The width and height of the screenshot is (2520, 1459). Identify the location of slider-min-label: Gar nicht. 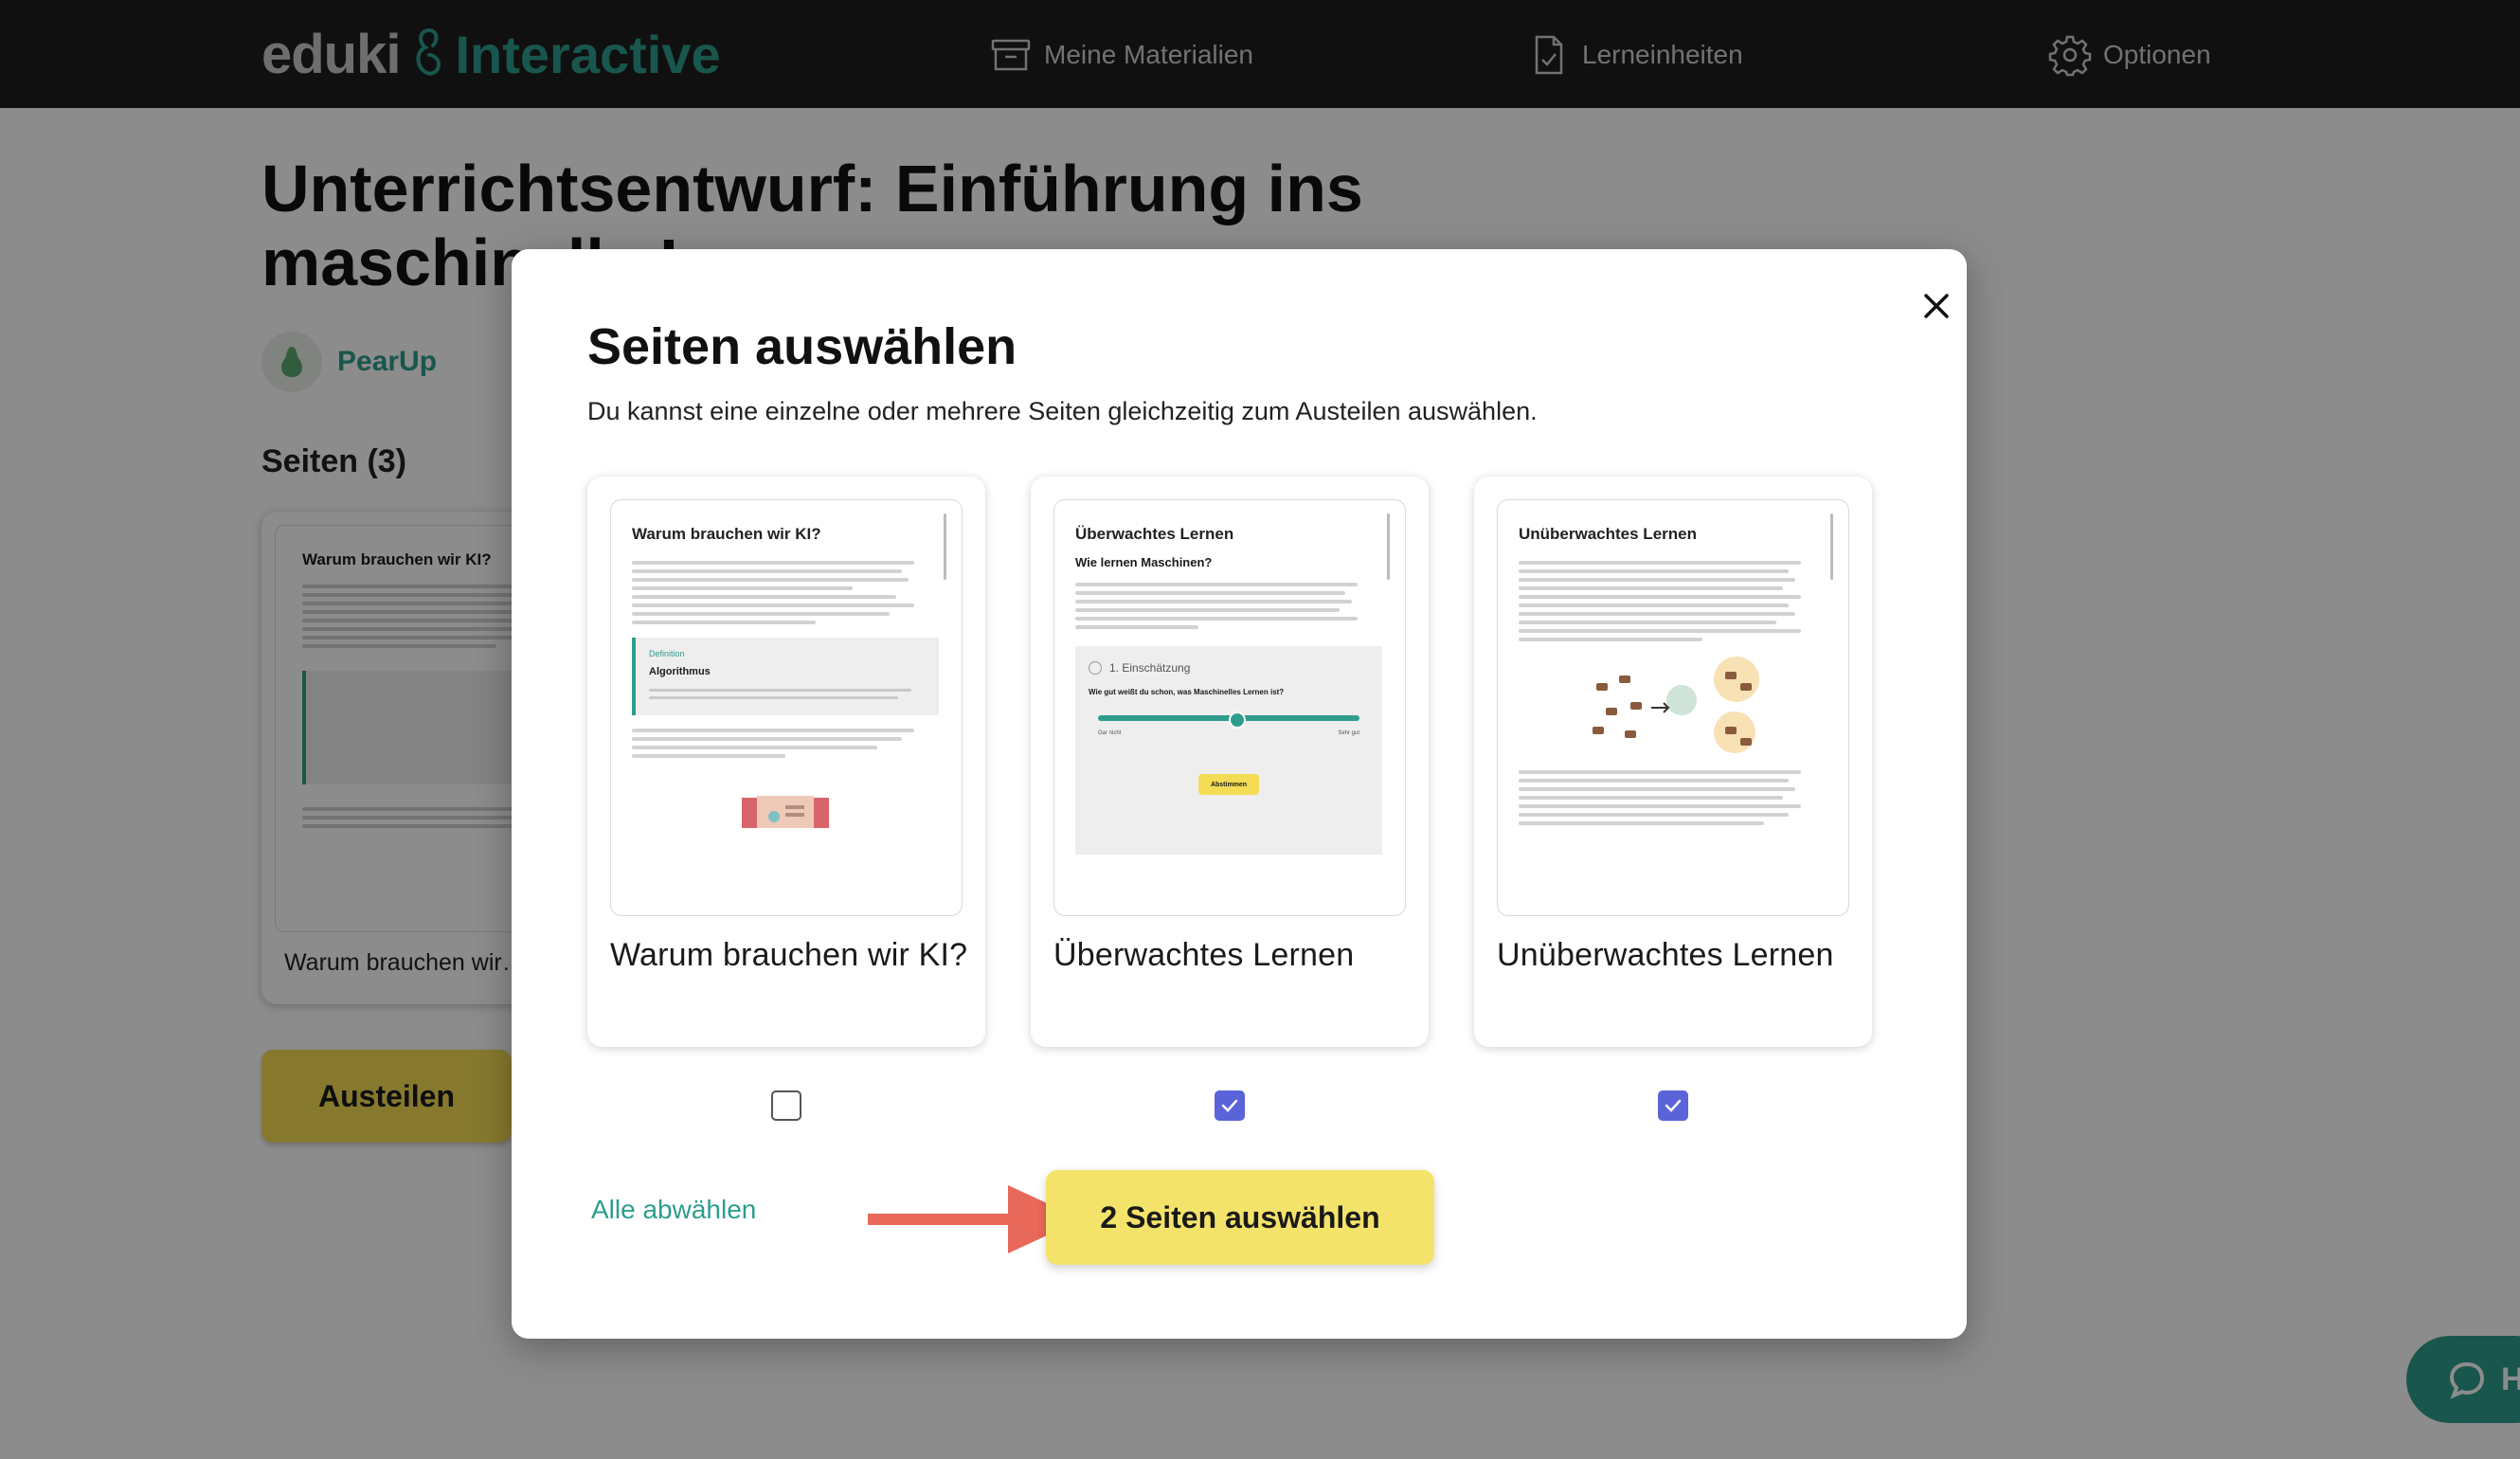
(1110, 733).